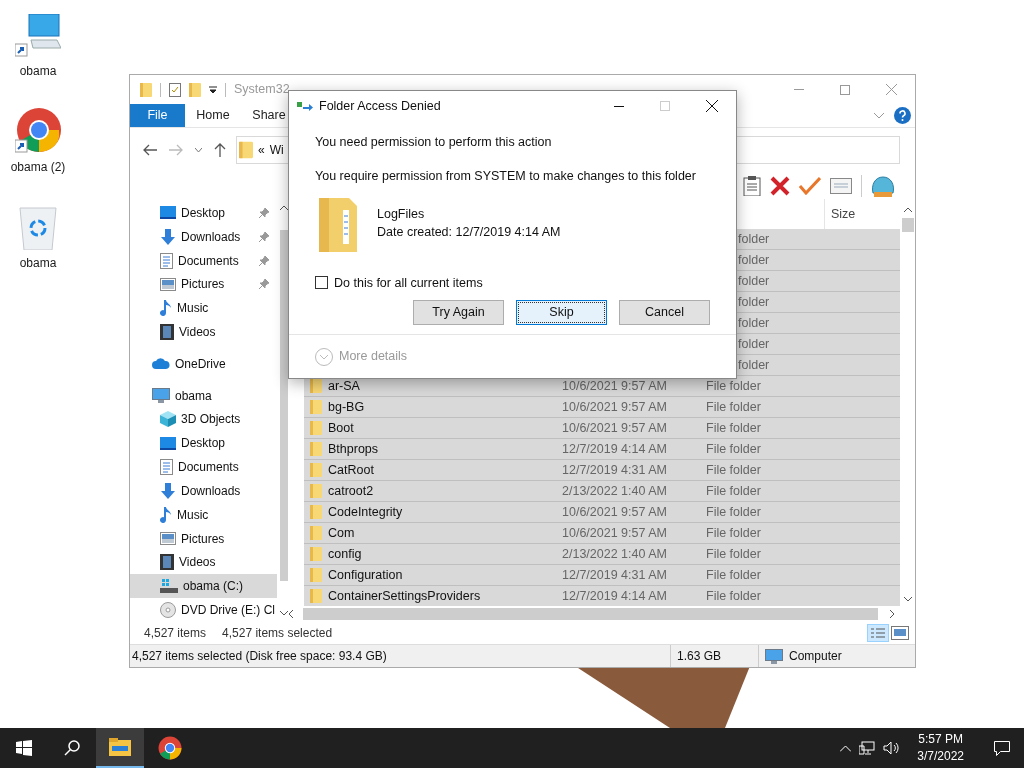  Describe the element at coordinates (220, 150) in the screenshot. I see `up-arrow-icon` at that location.